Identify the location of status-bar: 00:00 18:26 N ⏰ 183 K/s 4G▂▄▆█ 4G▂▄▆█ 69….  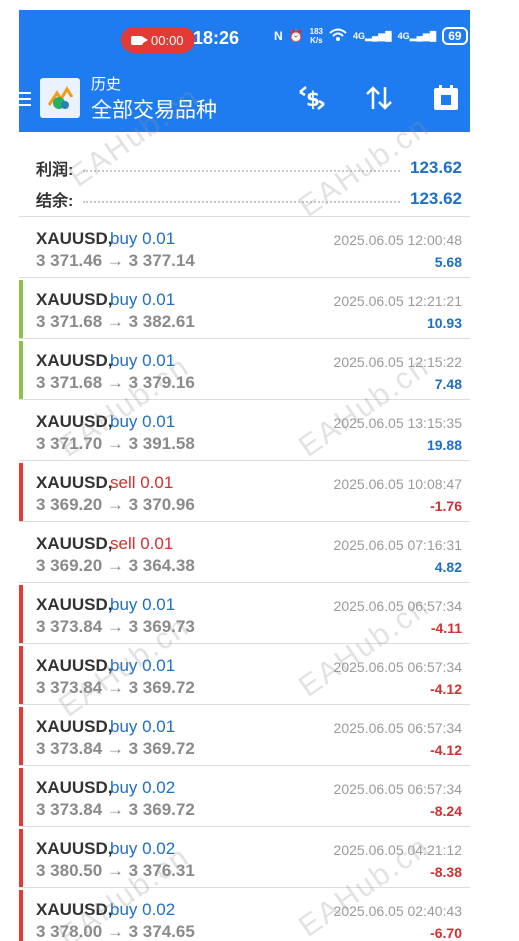
(244, 37).